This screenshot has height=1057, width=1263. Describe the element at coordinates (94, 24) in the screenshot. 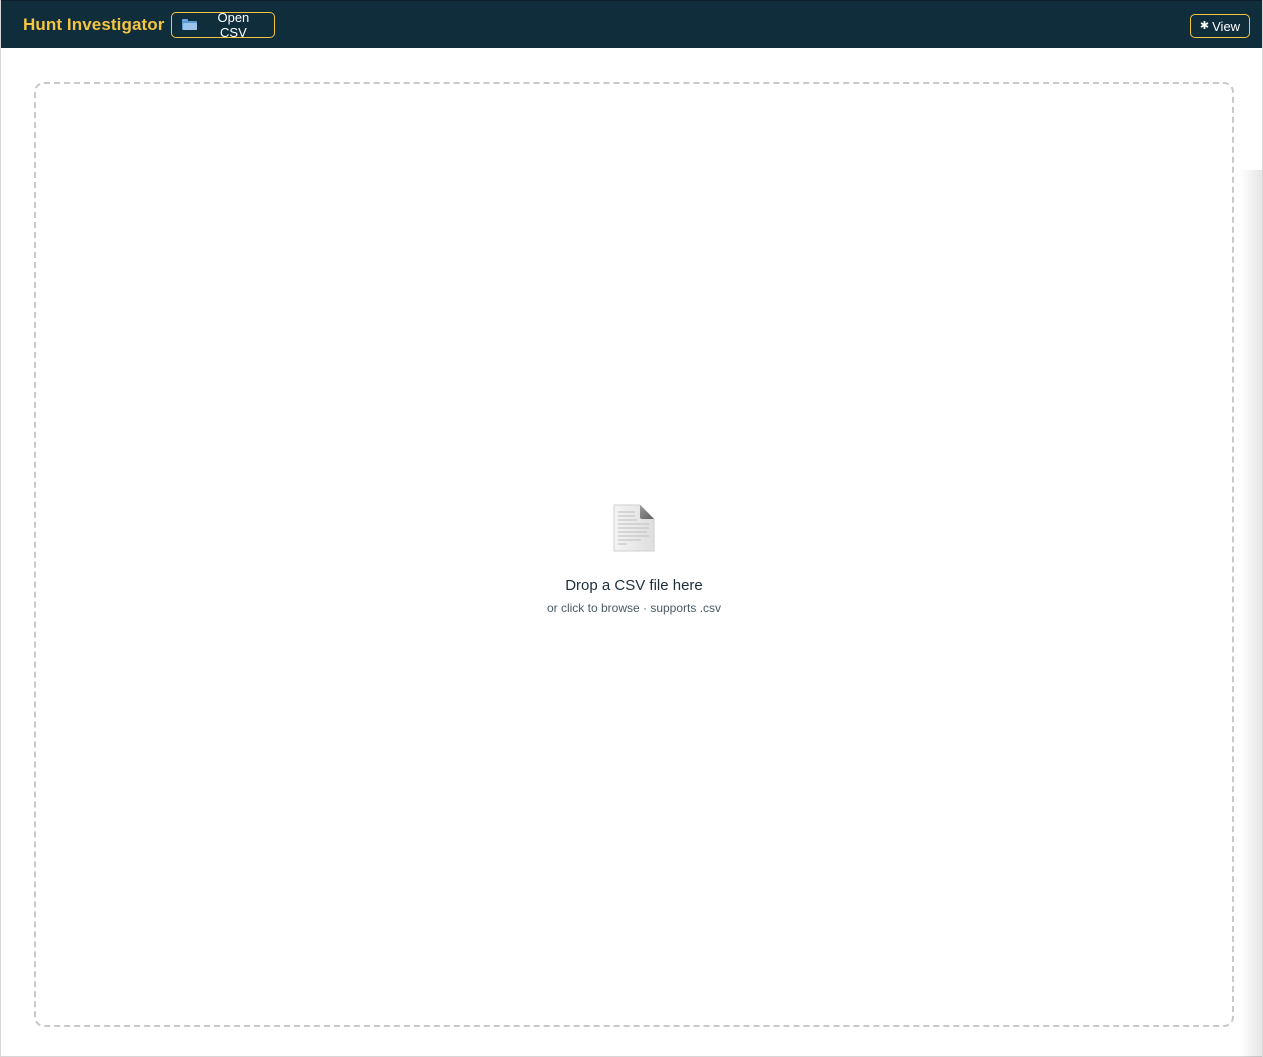

I see `app-title: Hunt Investigator` at that location.